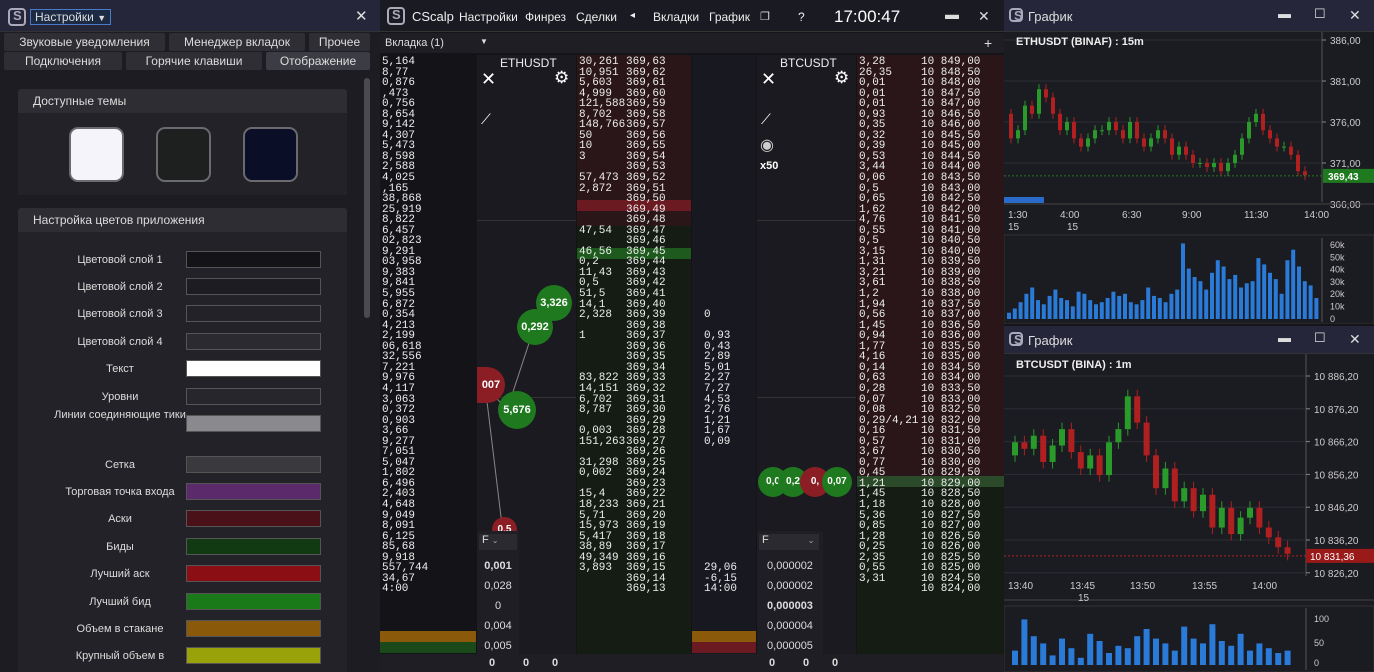 Image resolution: width=1374 pixels, height=672 pixels. I want to click on dom-cell: 0,09, so click(720, 442).